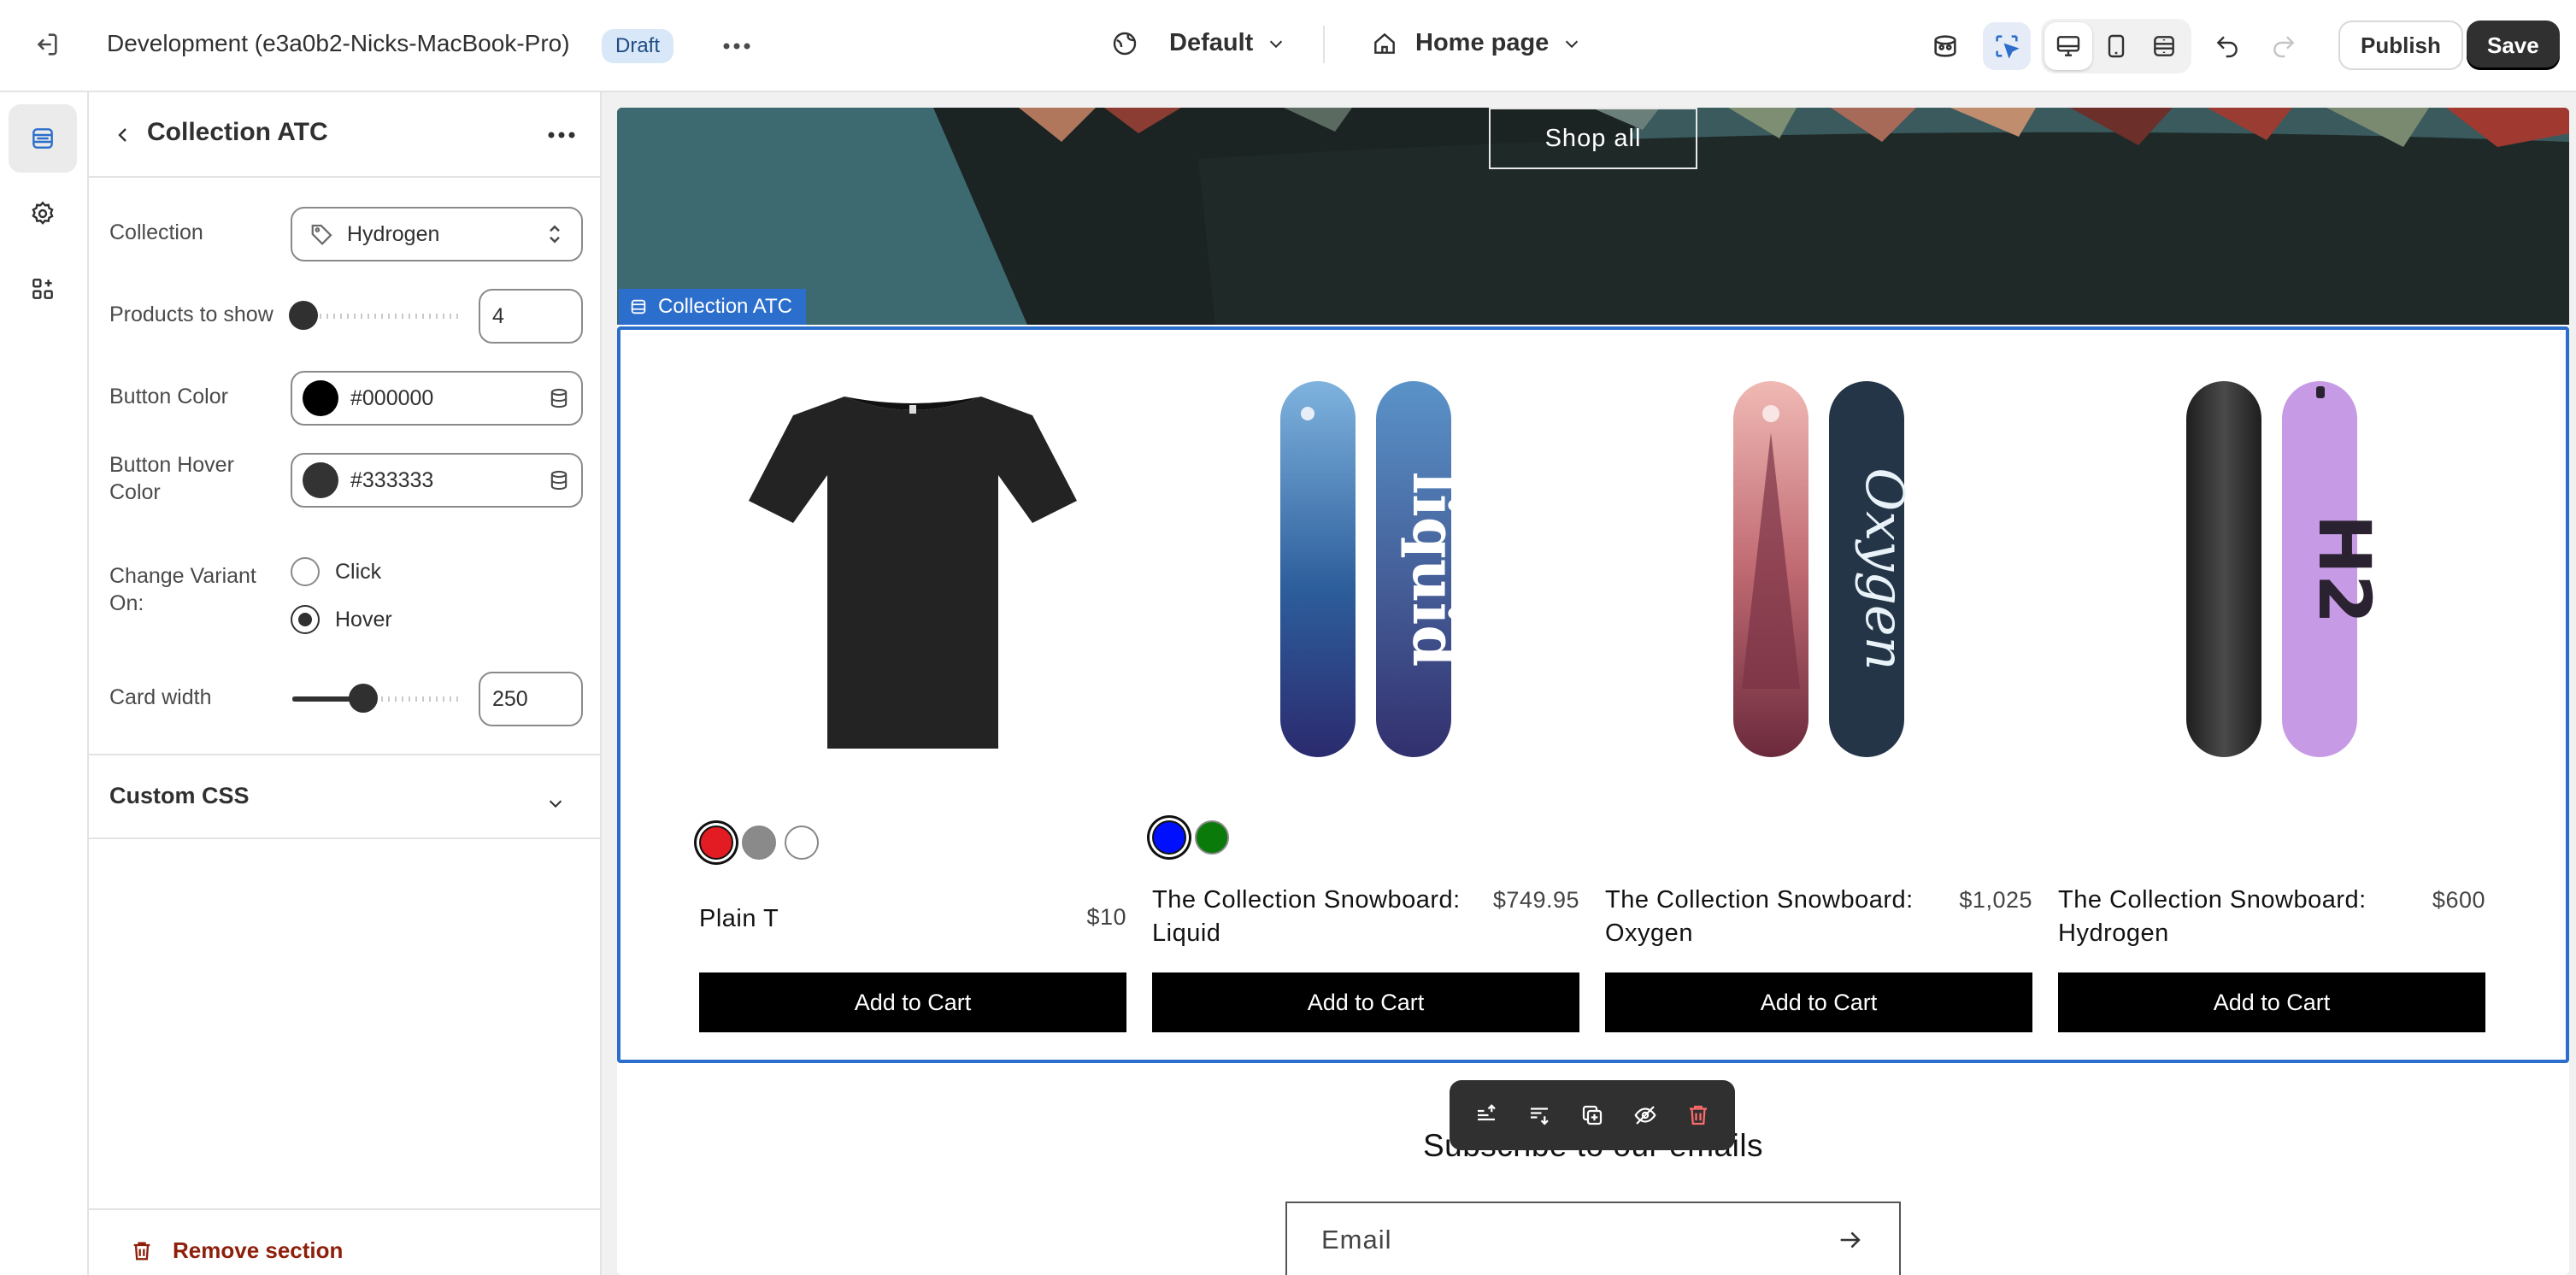 The width and height of the screenshot is (2576, 1275). What do you see at coordinates (531, 699) in the screenshot?
I see `card-width-input: 250` at bounding box center [531, 699].